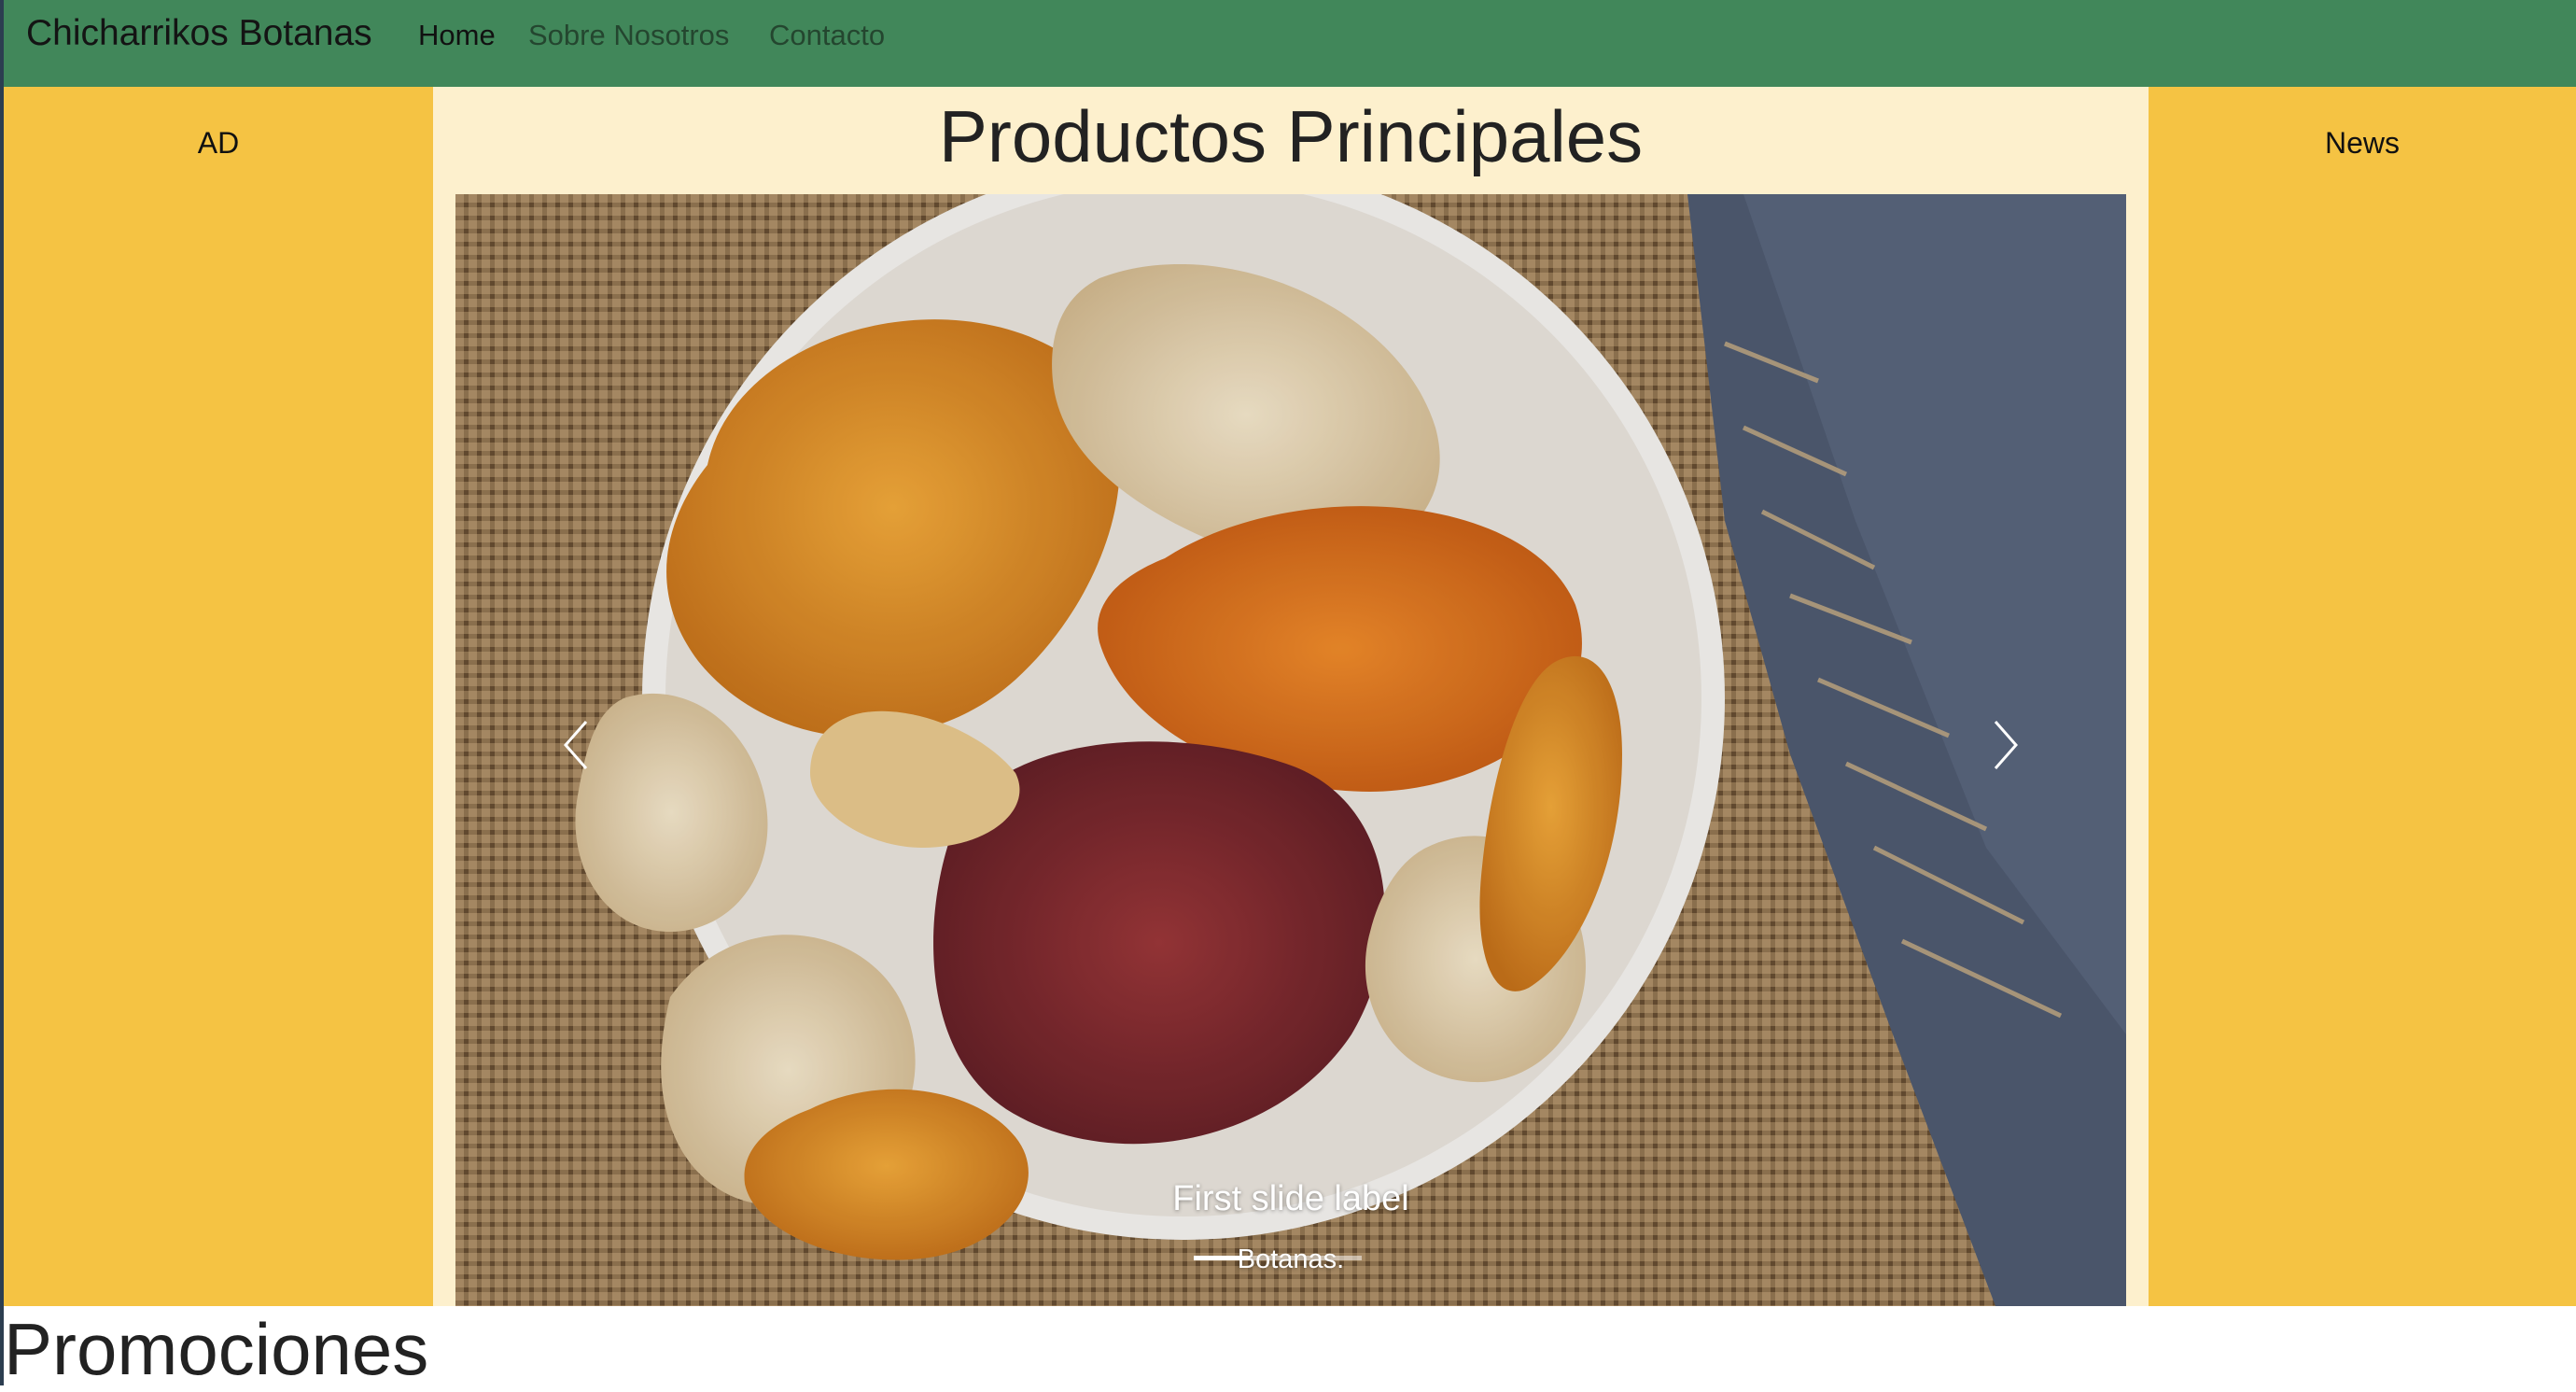  What do you see at coordinates (218, 143) in the screenshot?
I see `ad-label: AD` at bounding box center [218, 143].